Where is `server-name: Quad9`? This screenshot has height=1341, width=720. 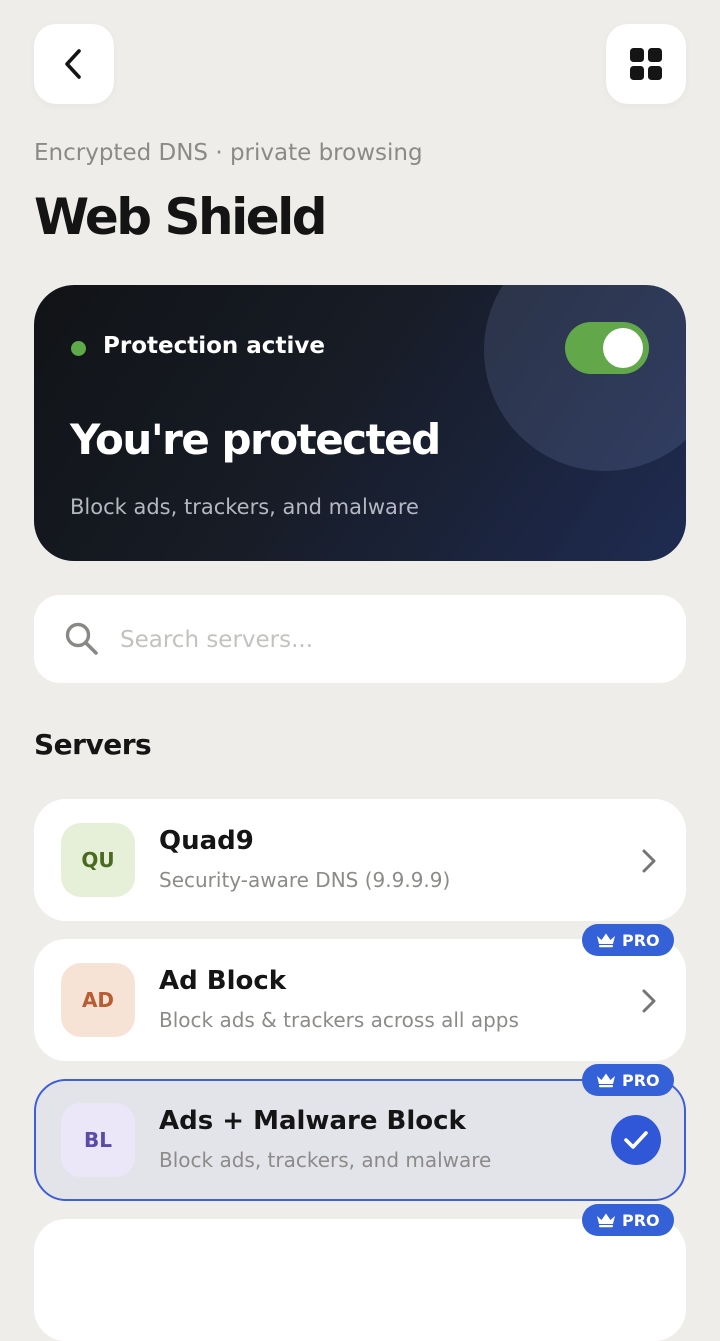 server-name: Quad9 is located at coordinates (206, 841).